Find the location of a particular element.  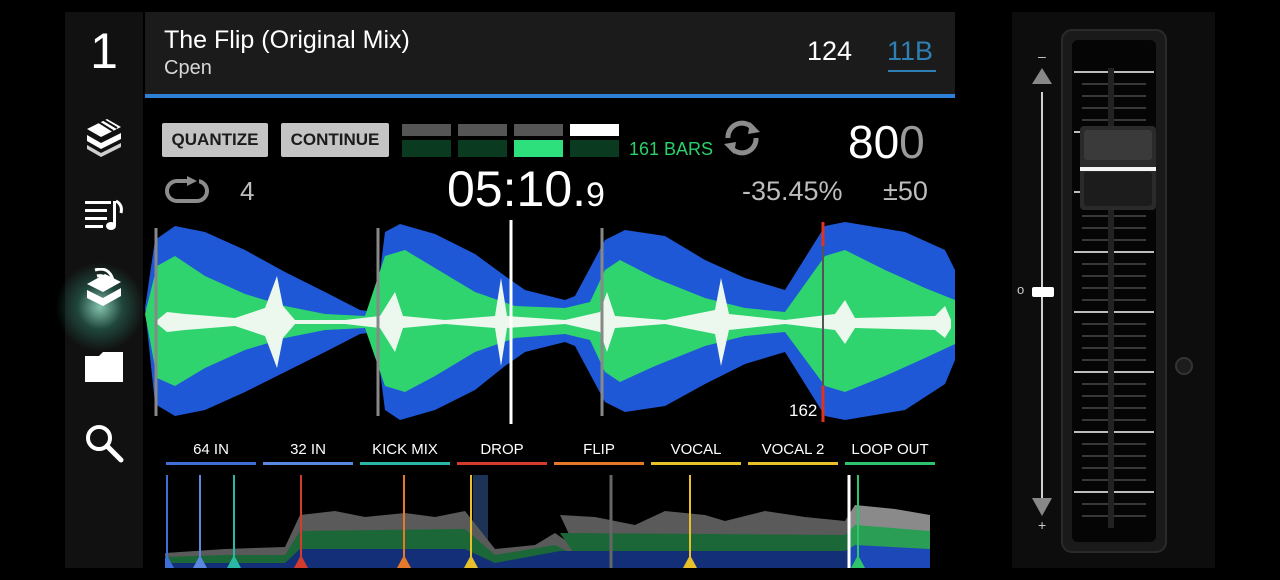

overview-waveform is located at coordinates (550, 521).